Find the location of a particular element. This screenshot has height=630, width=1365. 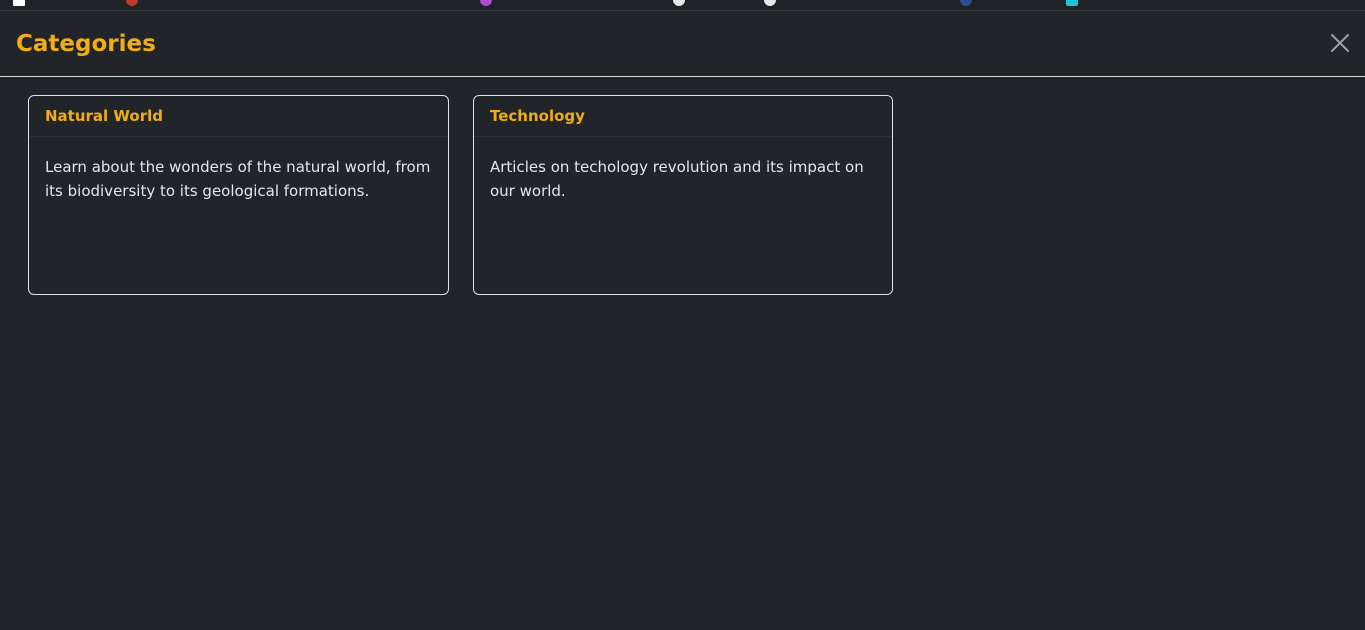

modal-header: Categories is located at coordinates (682, 43).